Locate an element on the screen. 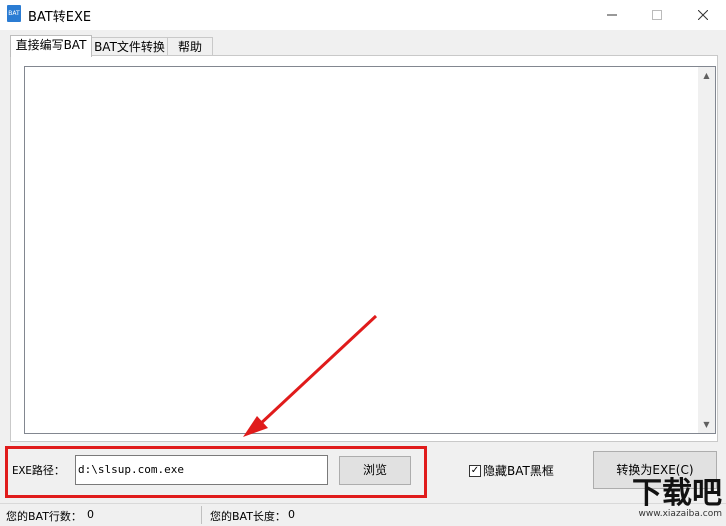 The height and width of the screenshot is (526, 726). line-count-label: 您的BAT行数： is located at coordinates (44, 516).